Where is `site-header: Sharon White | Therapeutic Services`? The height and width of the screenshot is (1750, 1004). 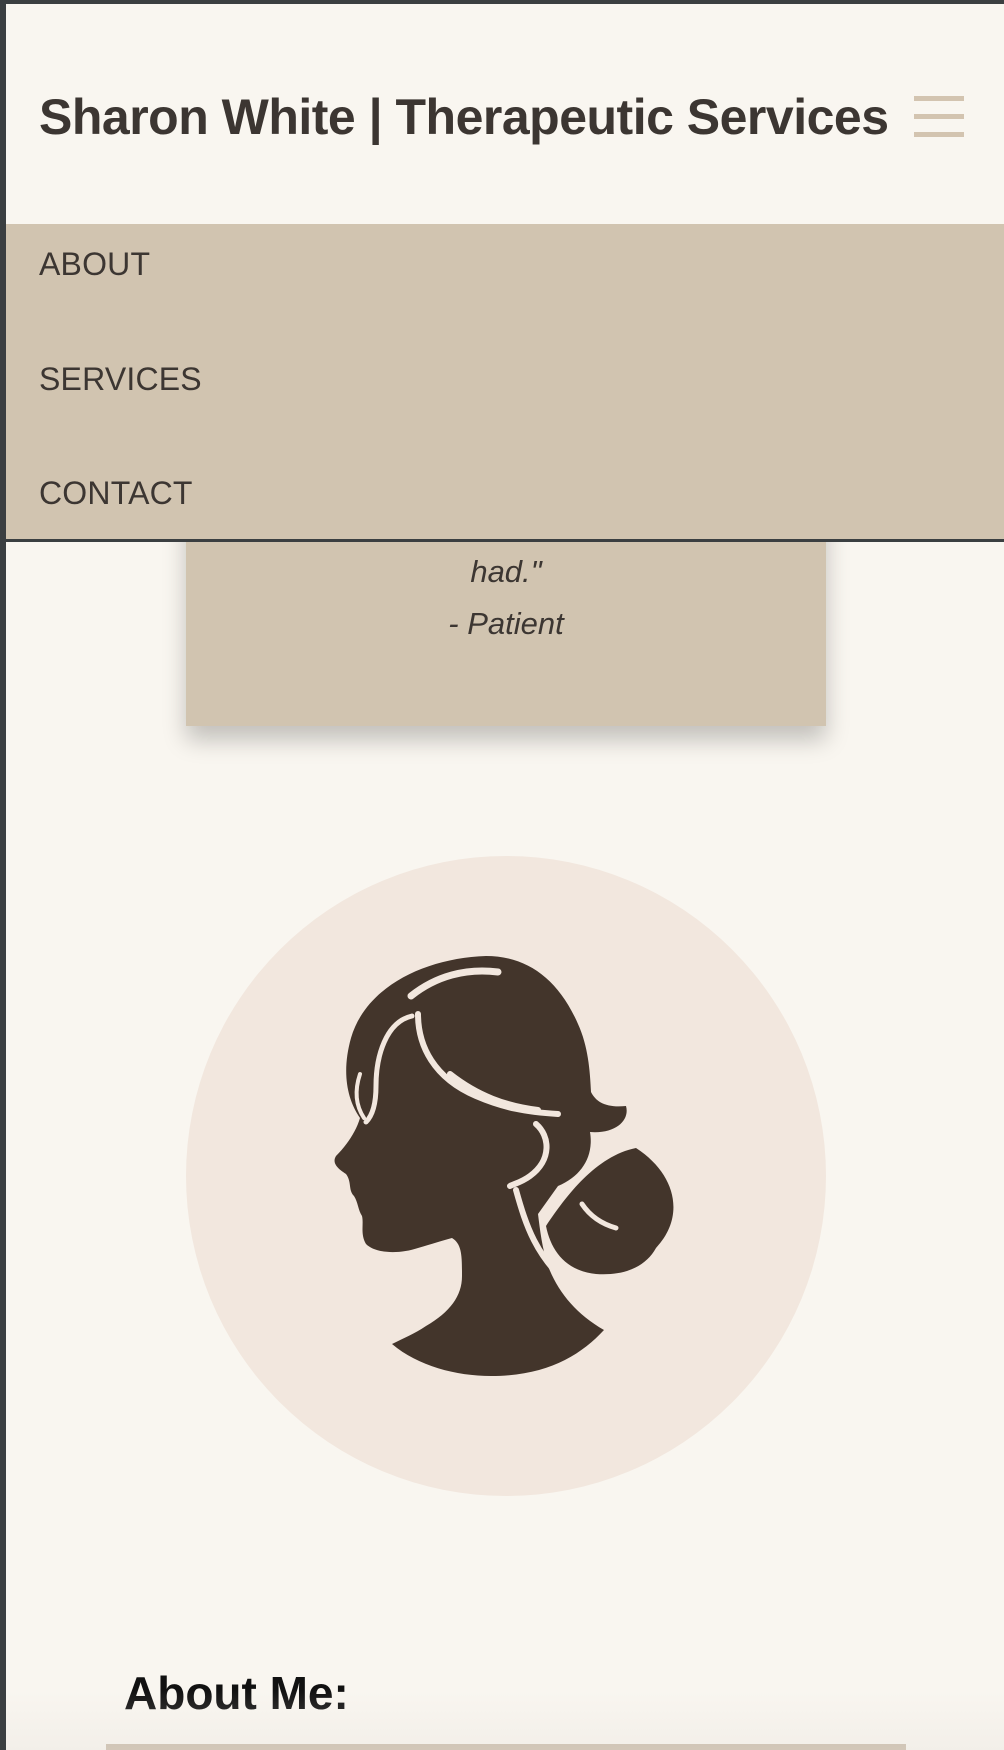
site-header: Sharon White | Therapeutic Services is located at coordinates (505, 114).